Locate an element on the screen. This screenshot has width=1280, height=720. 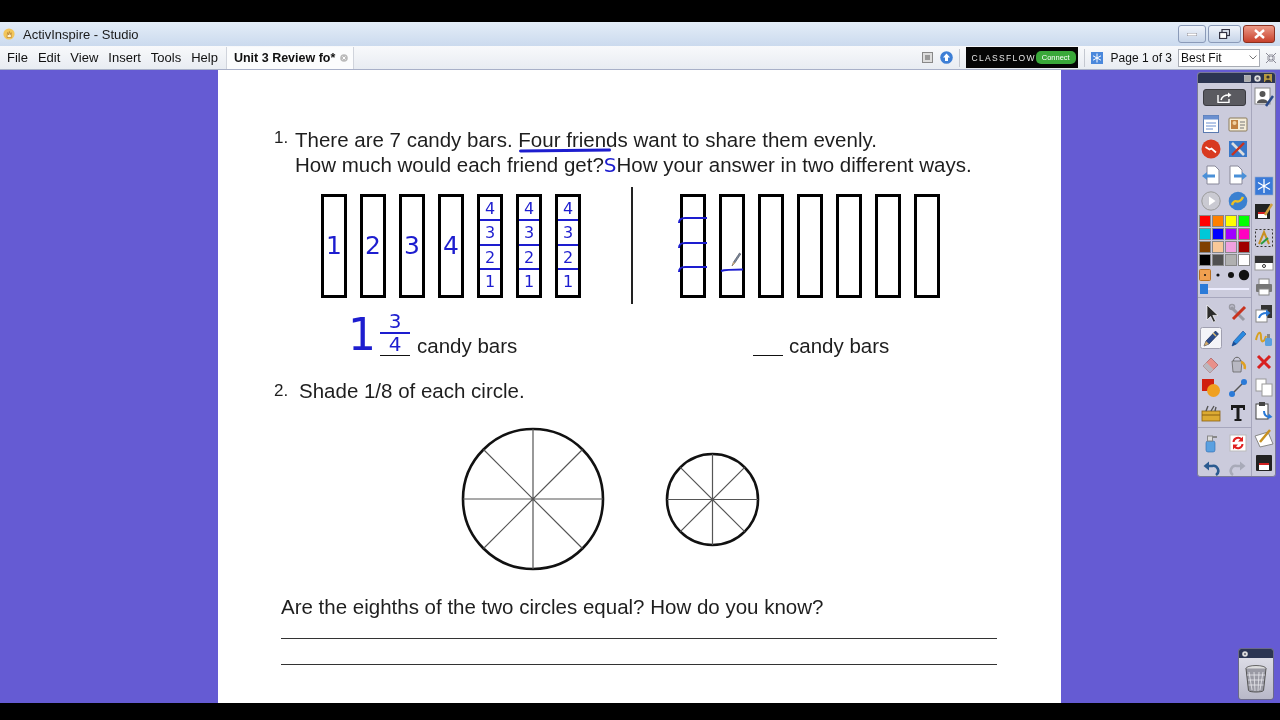
question-text: There are 7 candy bars. Four friends want to share them evenly. is located at coordinates (586, 139).